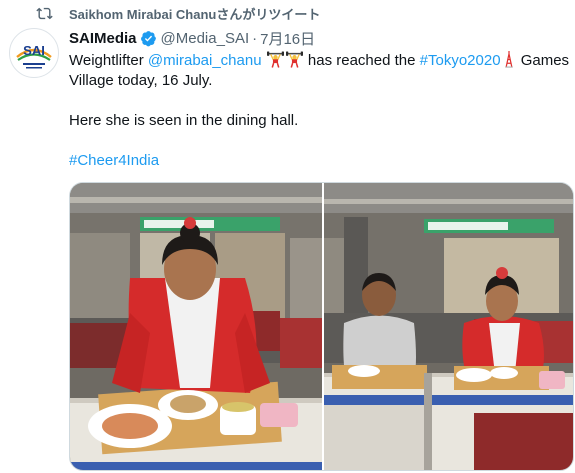 Image resolution: width=575 pixels, height=473 pixels. I want to click on verified-badge-icon, so click(148, 38).